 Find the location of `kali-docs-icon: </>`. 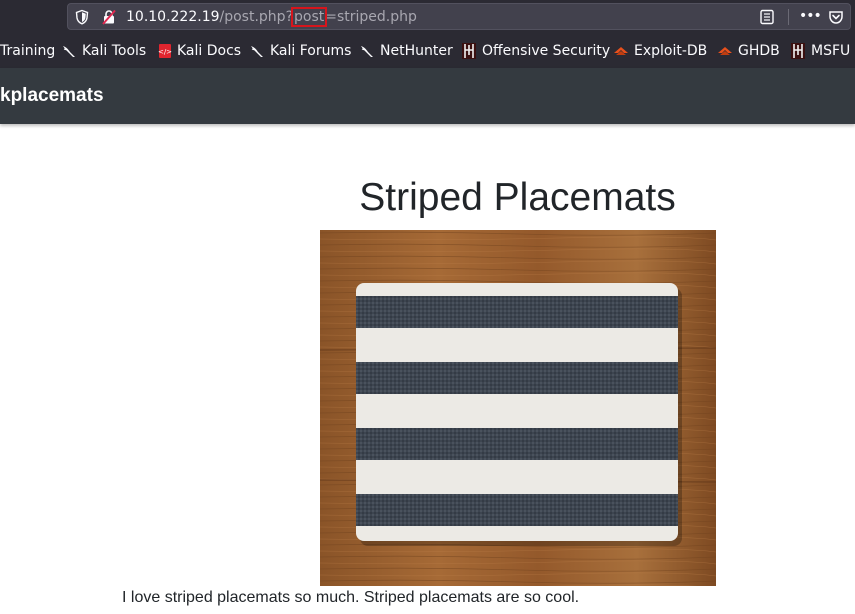

kali-docs-icon: </> is located at coordinates (165, 51).